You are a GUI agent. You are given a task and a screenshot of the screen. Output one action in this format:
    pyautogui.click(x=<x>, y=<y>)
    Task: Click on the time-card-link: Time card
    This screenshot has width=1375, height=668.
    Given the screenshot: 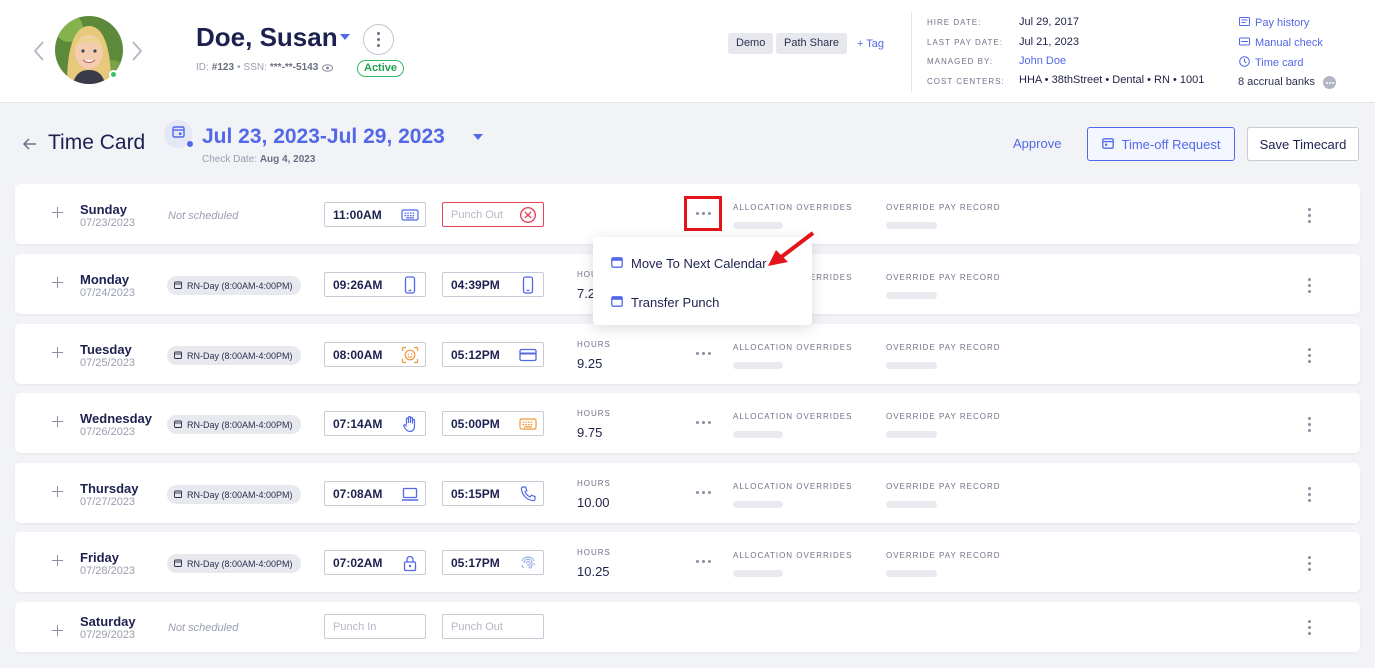 What is the action you would take?
    pyautogui.click(x=1271, y=63)
    